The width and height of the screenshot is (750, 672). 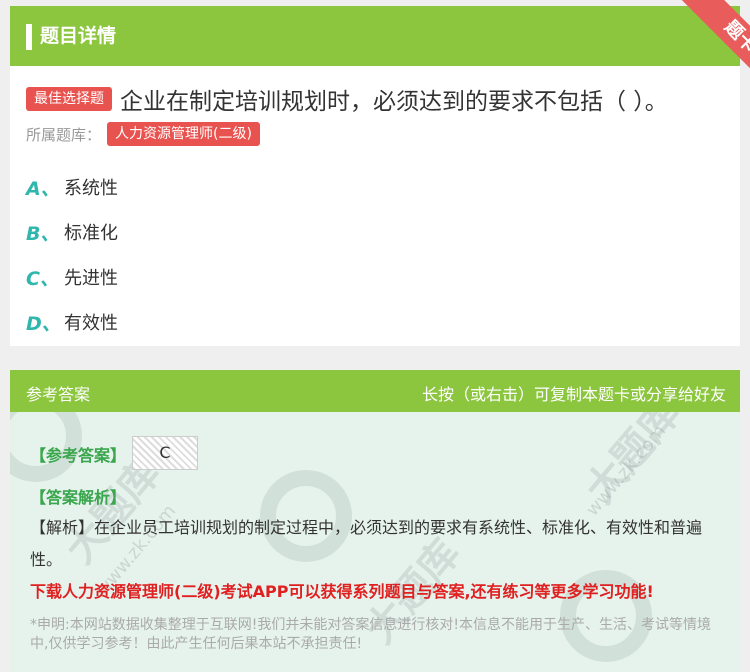 What do you see at coordinates (394, 102) in the screenshot?
I see `question-text: 企业在制定培训规划时，必须达到的要求不包括（ ）。` at bounding box center [394, 102].